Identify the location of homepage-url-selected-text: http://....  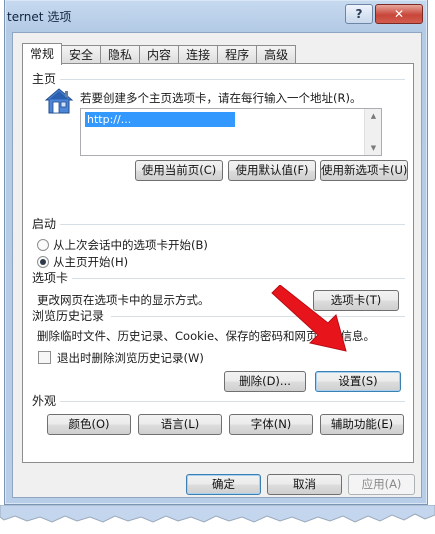
(160, 119).